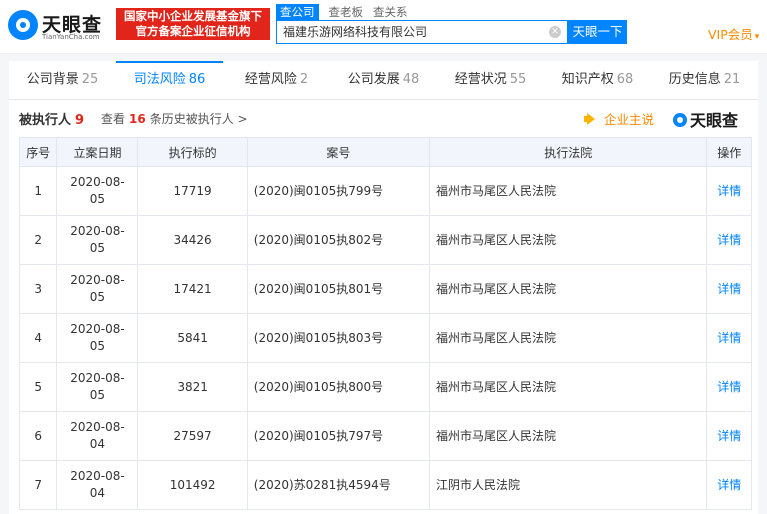 The width and height of the screenshot is (767, 514). Describe the element at coordinates (338, 436) in the screenshot. I see `cell-case-no: (2020)闽0105执797号` at that location.